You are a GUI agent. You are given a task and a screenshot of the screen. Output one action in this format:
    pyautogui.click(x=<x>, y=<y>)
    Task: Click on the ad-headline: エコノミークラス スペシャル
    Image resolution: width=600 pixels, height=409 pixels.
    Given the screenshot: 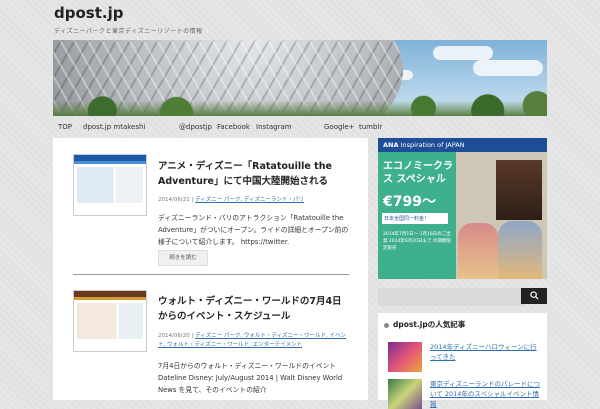 What is the action you would take?
    pyautogui.click(x=418, y=173)
    